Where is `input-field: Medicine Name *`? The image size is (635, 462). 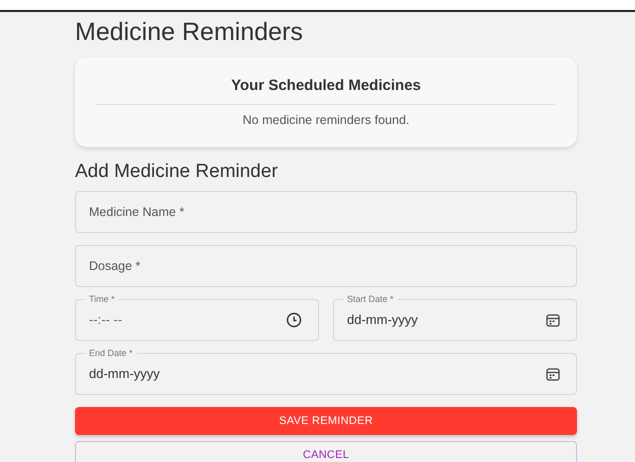
input-field: Medicine Name * is located at coordinates (326, 212).